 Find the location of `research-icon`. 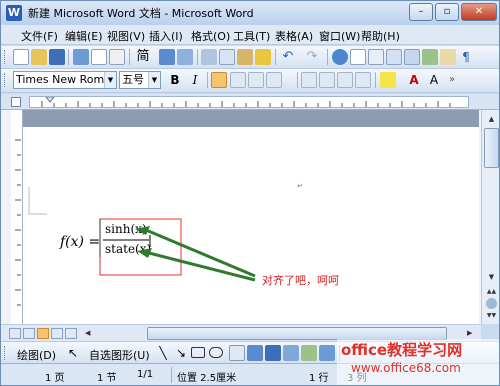

research-icon is located at coordinates (185, 57).